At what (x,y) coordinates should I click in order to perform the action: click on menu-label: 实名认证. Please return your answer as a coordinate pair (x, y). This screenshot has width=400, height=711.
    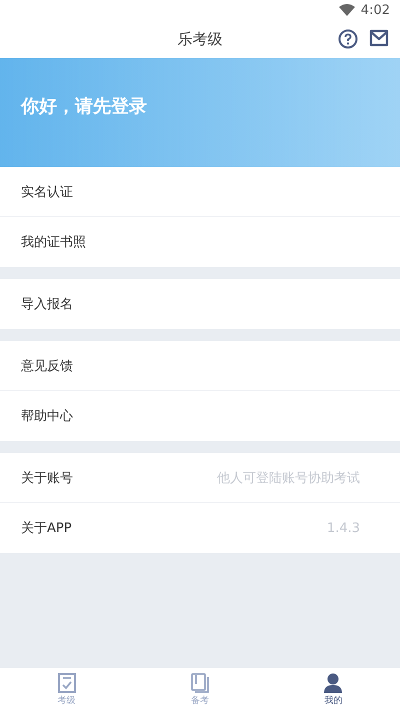
    Looking at the image, I should click on (47, 192).